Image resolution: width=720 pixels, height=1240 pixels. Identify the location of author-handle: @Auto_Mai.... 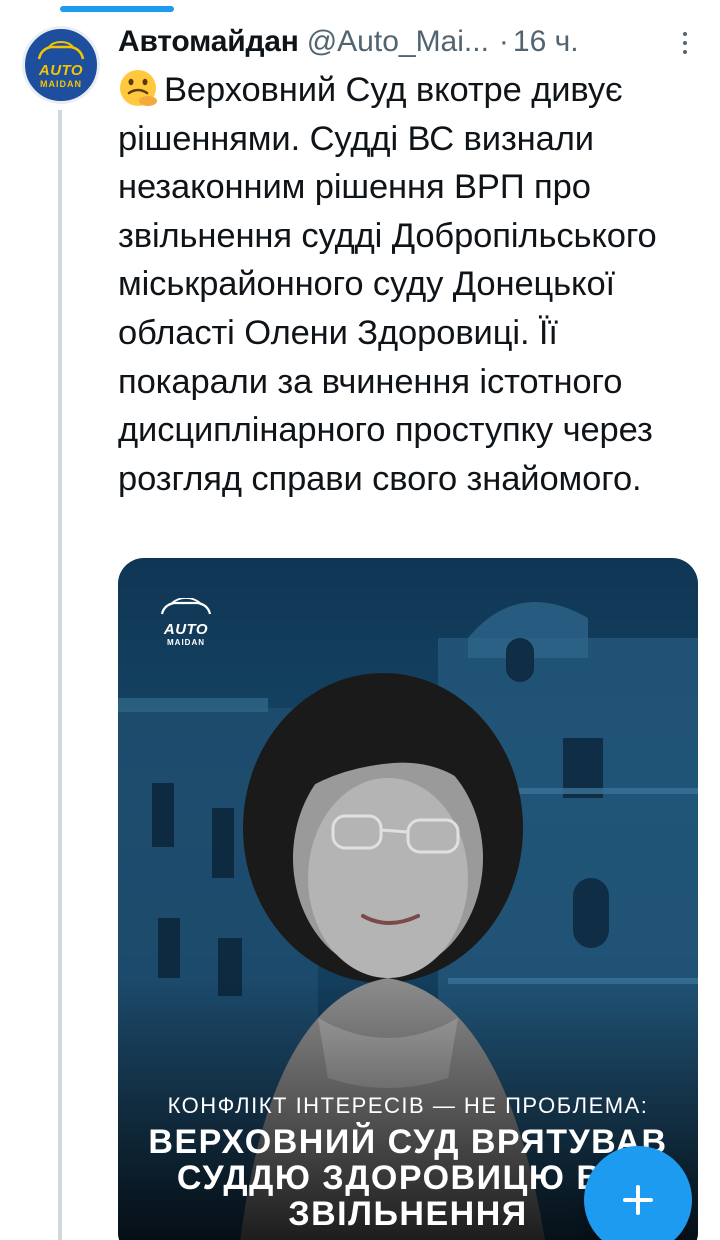
(398, 42).